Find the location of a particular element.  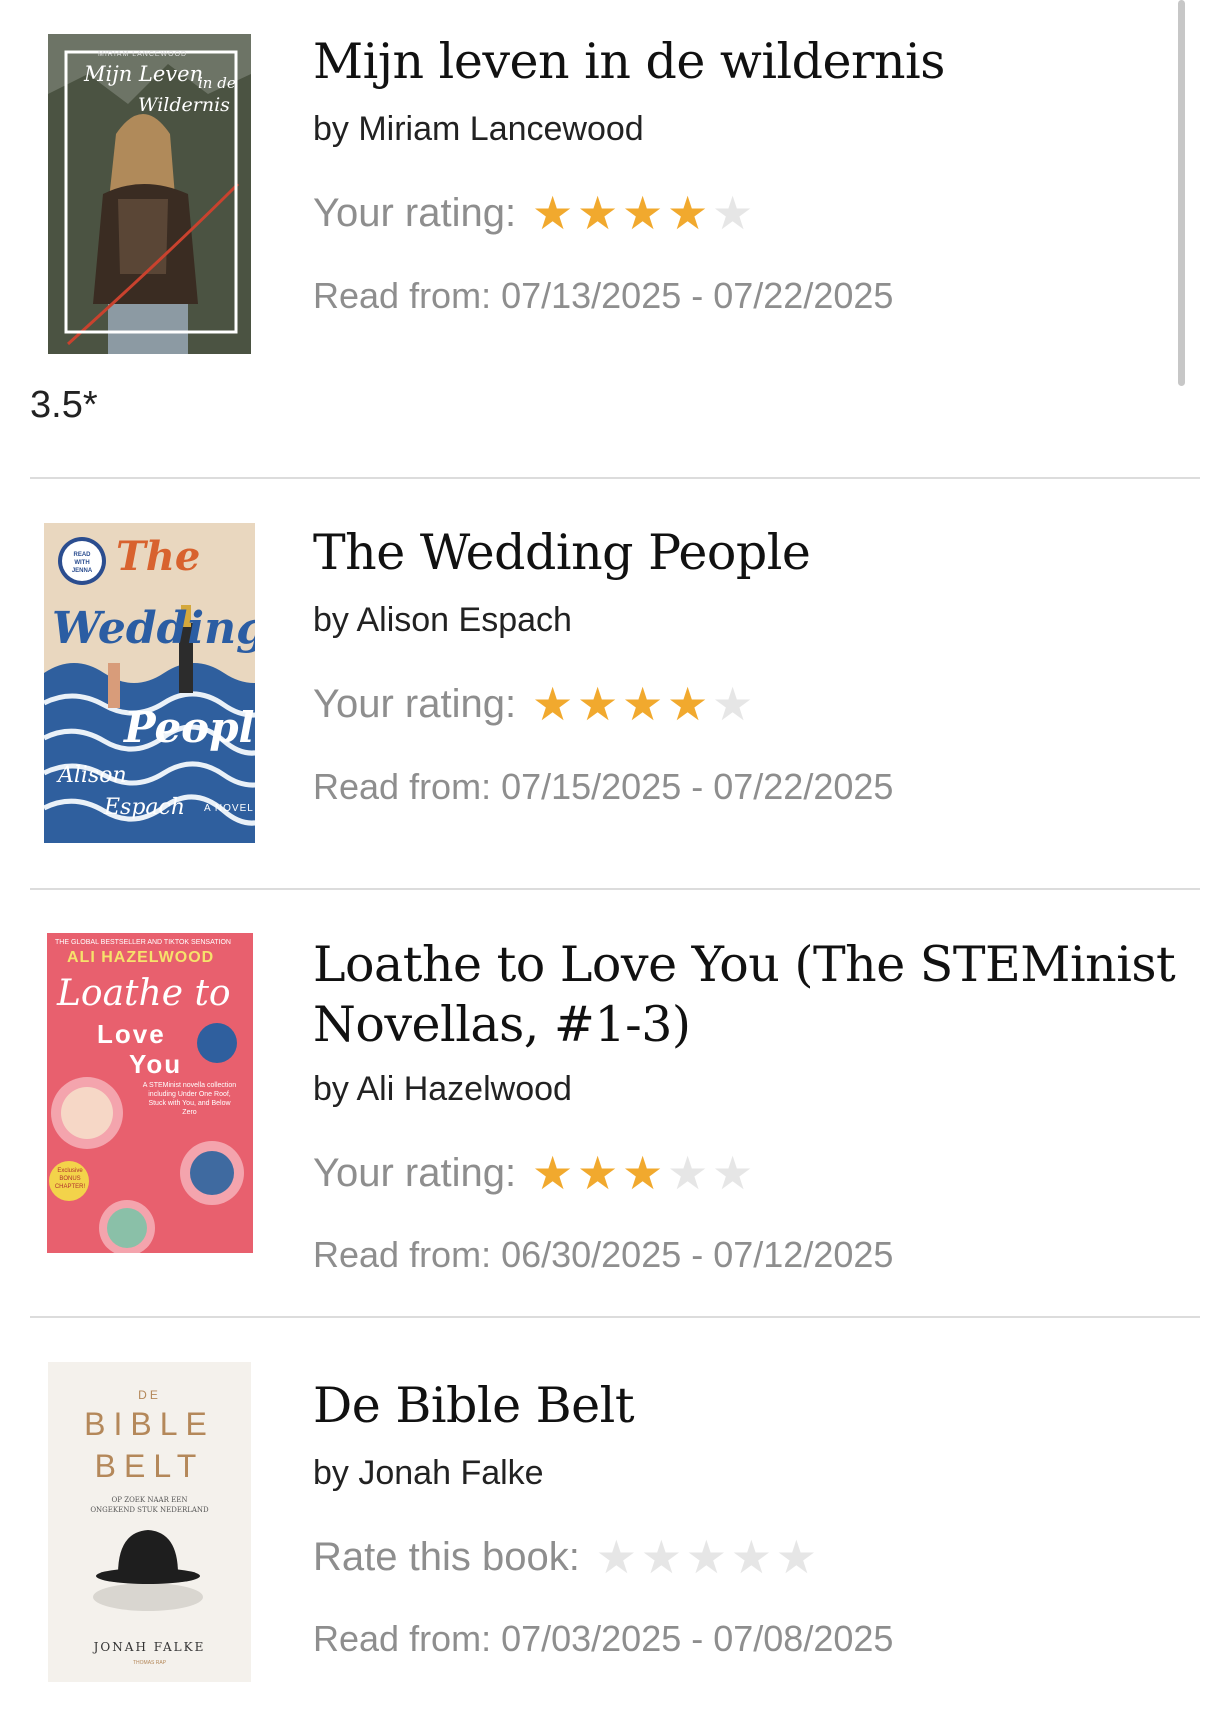

book-title: De Bible Belt is located at coordinates (474, 1406).